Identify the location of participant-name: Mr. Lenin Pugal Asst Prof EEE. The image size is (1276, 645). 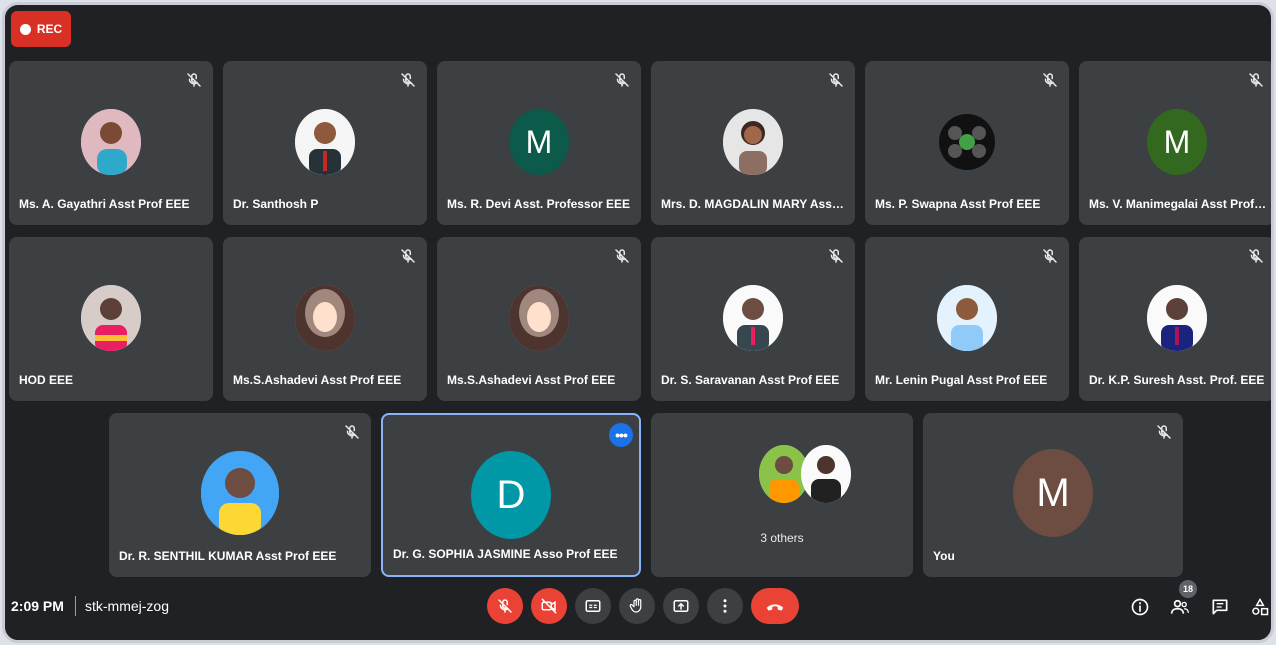
(961, 380).